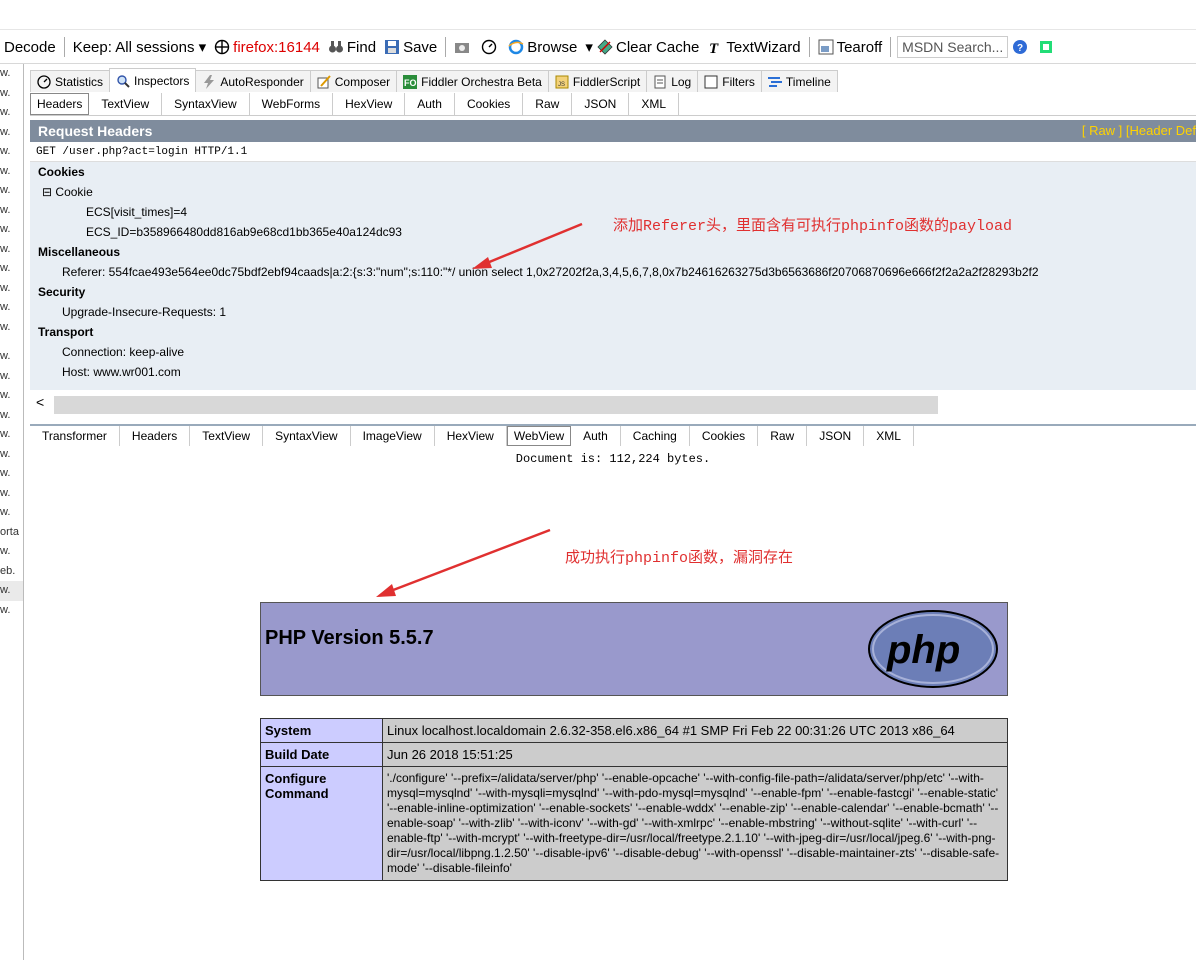  I want to click on php-logo-text: php, so click(923, 650).